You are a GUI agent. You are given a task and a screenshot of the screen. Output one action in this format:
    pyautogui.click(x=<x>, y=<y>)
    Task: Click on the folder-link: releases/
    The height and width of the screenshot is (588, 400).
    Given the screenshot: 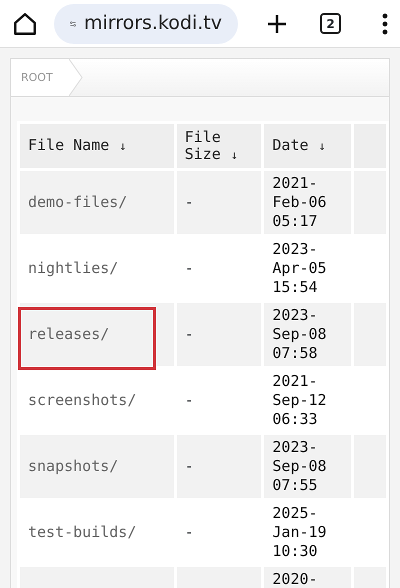 What is the action you would take?
    pyautogui.click(x=69, y=334)
    